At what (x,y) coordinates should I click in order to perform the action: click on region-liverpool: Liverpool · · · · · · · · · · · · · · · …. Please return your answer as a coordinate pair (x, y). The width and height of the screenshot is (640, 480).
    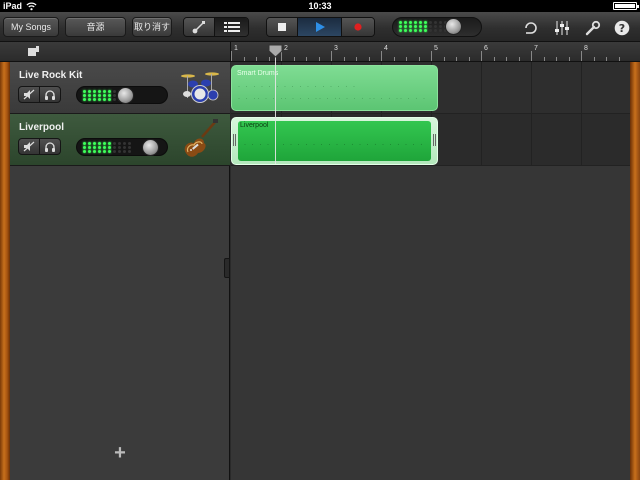
    Looking at the image, I should click on (334, 141).